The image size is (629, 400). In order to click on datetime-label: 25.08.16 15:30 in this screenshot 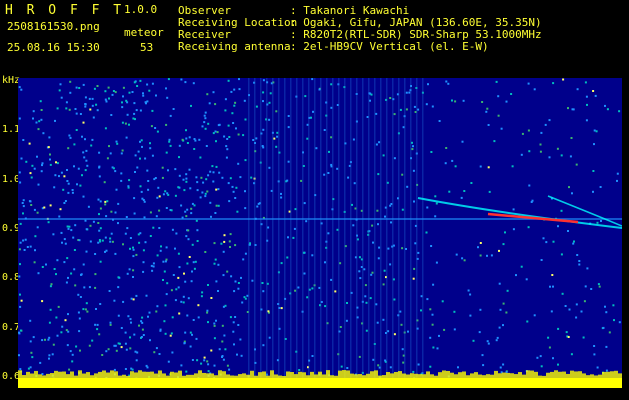, I will do `click(53, 47)`.